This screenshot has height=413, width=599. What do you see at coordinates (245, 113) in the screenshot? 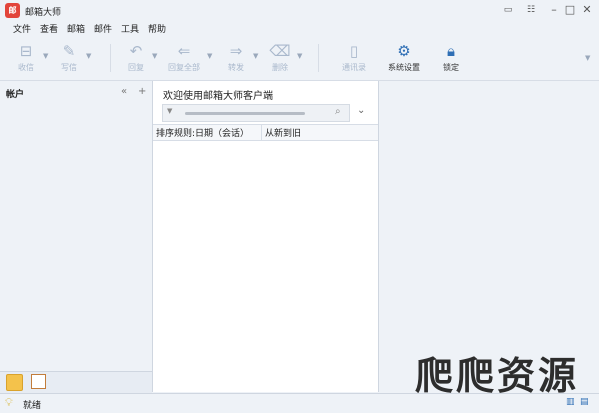
I see `search-placeholder-blur` at bounding box center [245, 113].